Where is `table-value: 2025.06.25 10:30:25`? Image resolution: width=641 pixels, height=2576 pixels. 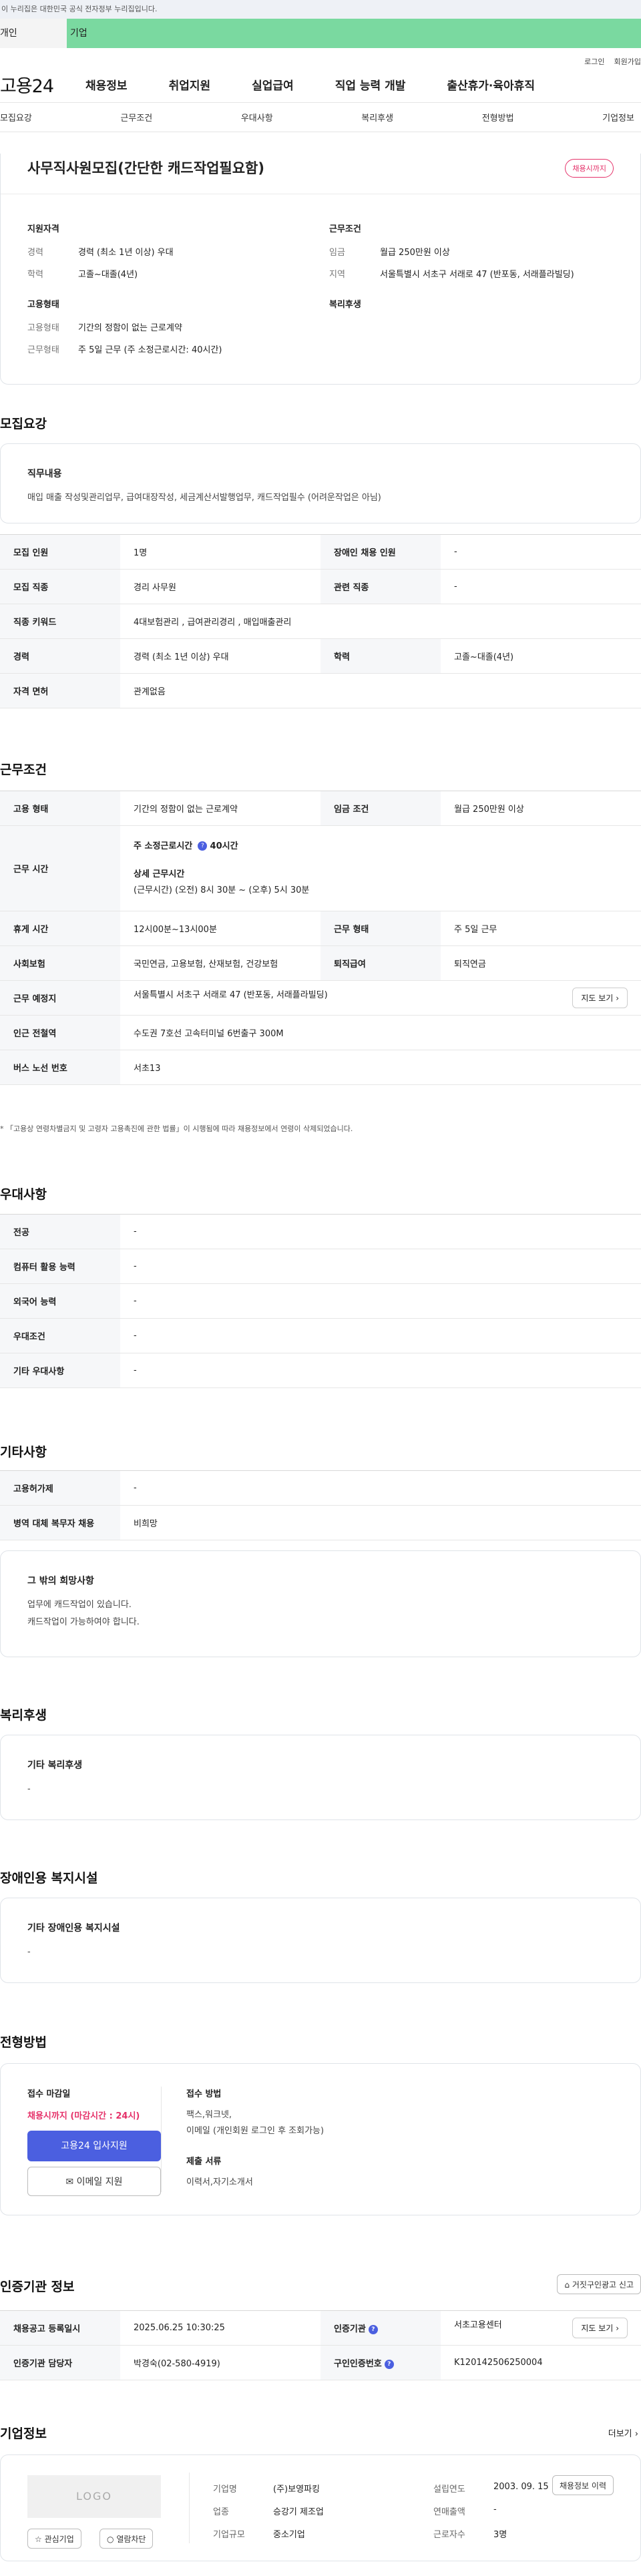 table-value: 2025.06.25 10:30:25 is located at coordinates (220, 2328).